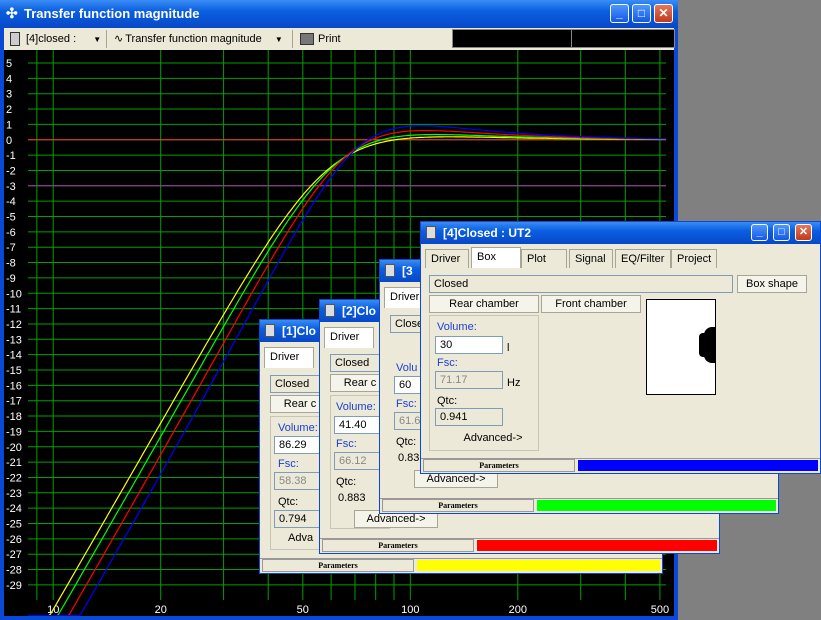  I want to click on window-3-title: [3, so click(407, 271).